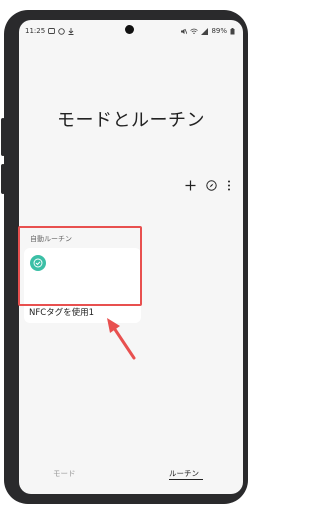  What do you see at coordinates (131, 475) in the screenshot?
I see `bottom-tabs: モード ルーチン` at bounding box center [131, 475].